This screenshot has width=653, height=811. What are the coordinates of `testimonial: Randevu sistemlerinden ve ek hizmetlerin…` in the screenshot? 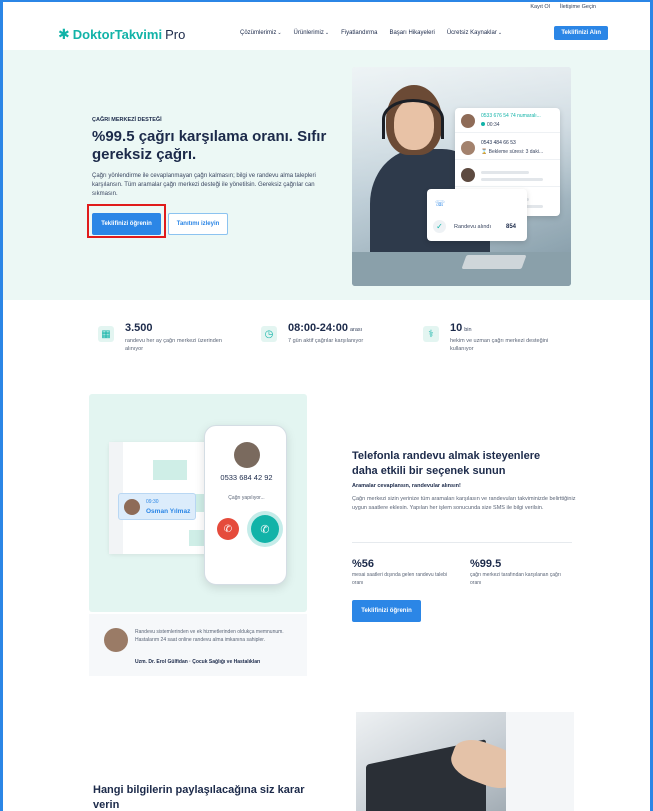 It's located at (198, 645).